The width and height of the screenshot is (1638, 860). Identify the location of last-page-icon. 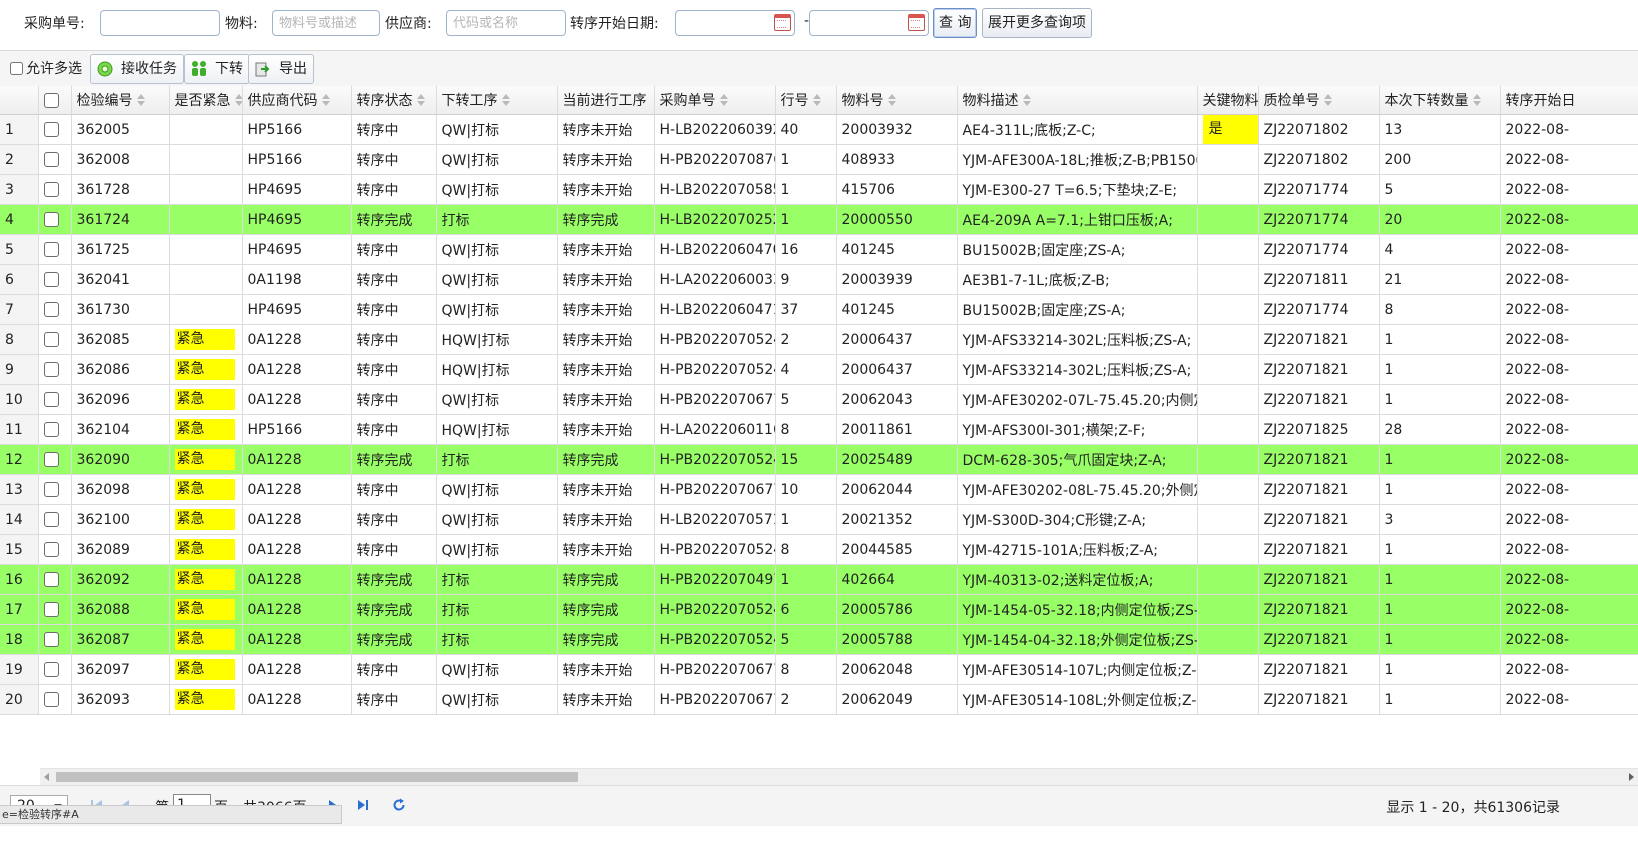
(363, 805).